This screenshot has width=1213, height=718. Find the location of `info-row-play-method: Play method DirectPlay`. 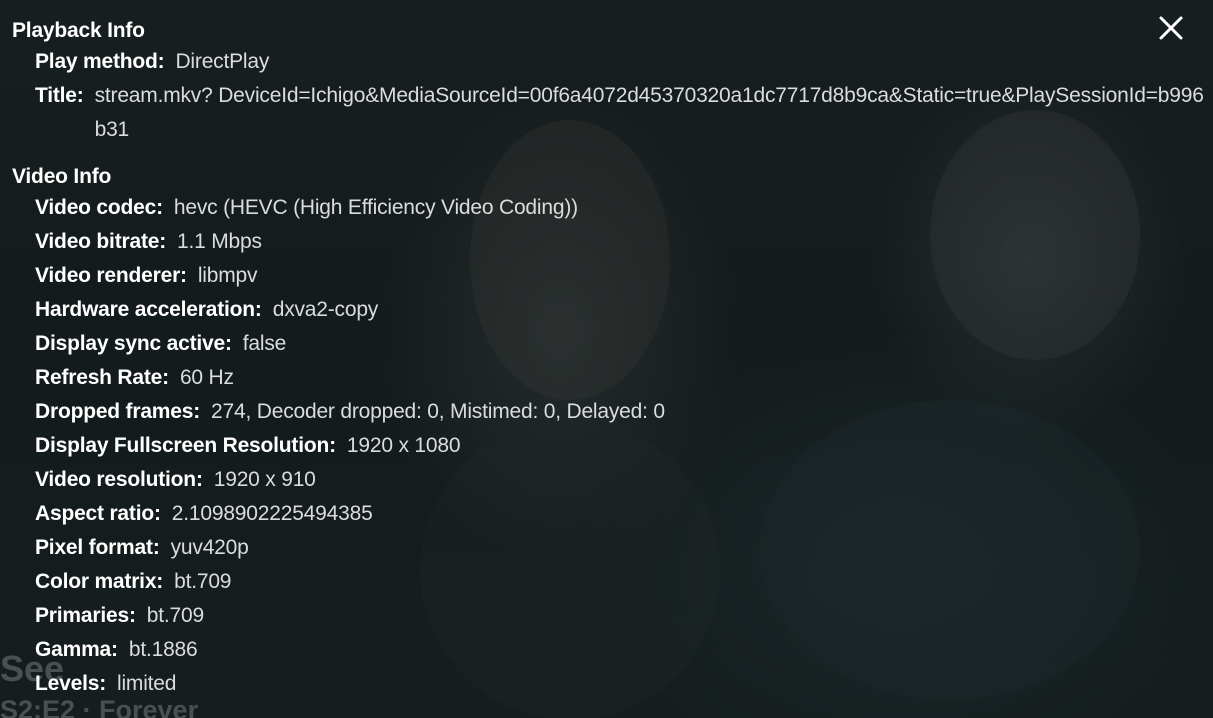

info-row-play-method: Play method DirectPlay is located at coordinates (612, 62).